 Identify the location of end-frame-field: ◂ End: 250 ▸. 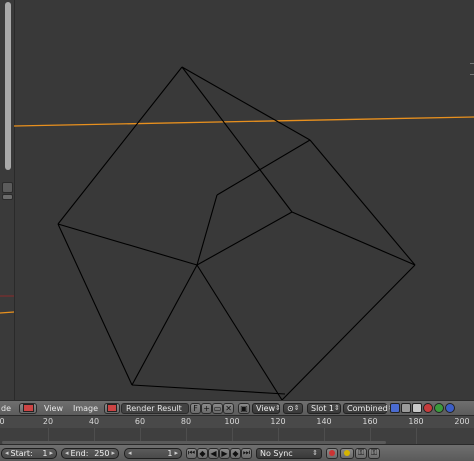
(90, 453).